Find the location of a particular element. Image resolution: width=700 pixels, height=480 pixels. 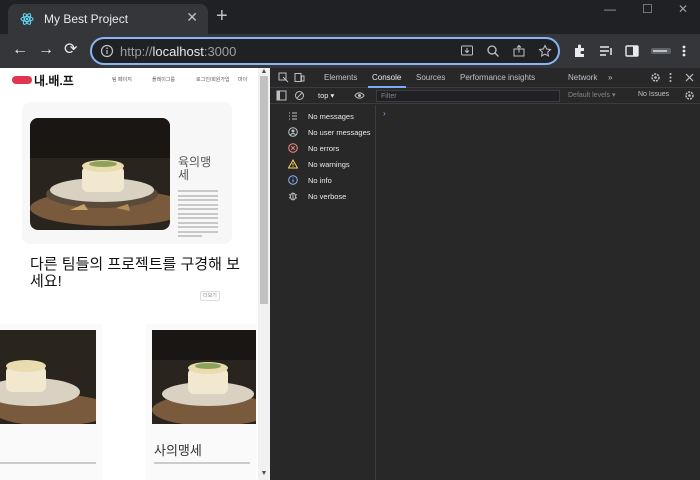

site-nav: 내.배.프 팀 페이지 플레이그룹 로그인/회원가입 마이 is located at coordinates (129, 80).